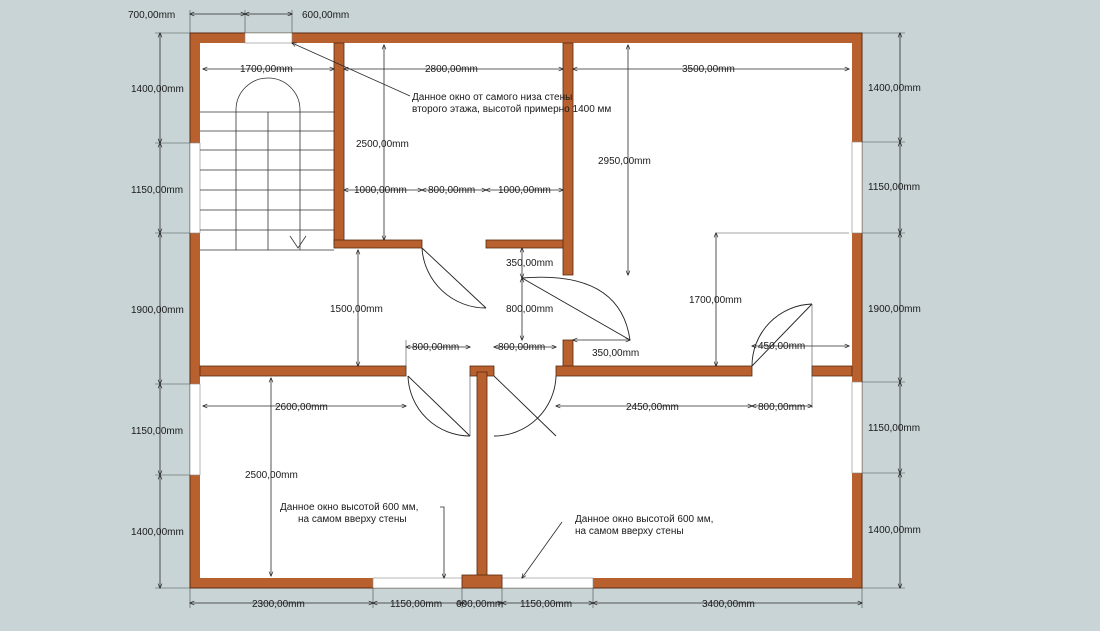 The image size is (1100, 631). What do you see at coordinates (894, 428) in the screenshot?
I see `dim-label-right-1150-b: 1150,00mm` at bounding box center [894, 428].